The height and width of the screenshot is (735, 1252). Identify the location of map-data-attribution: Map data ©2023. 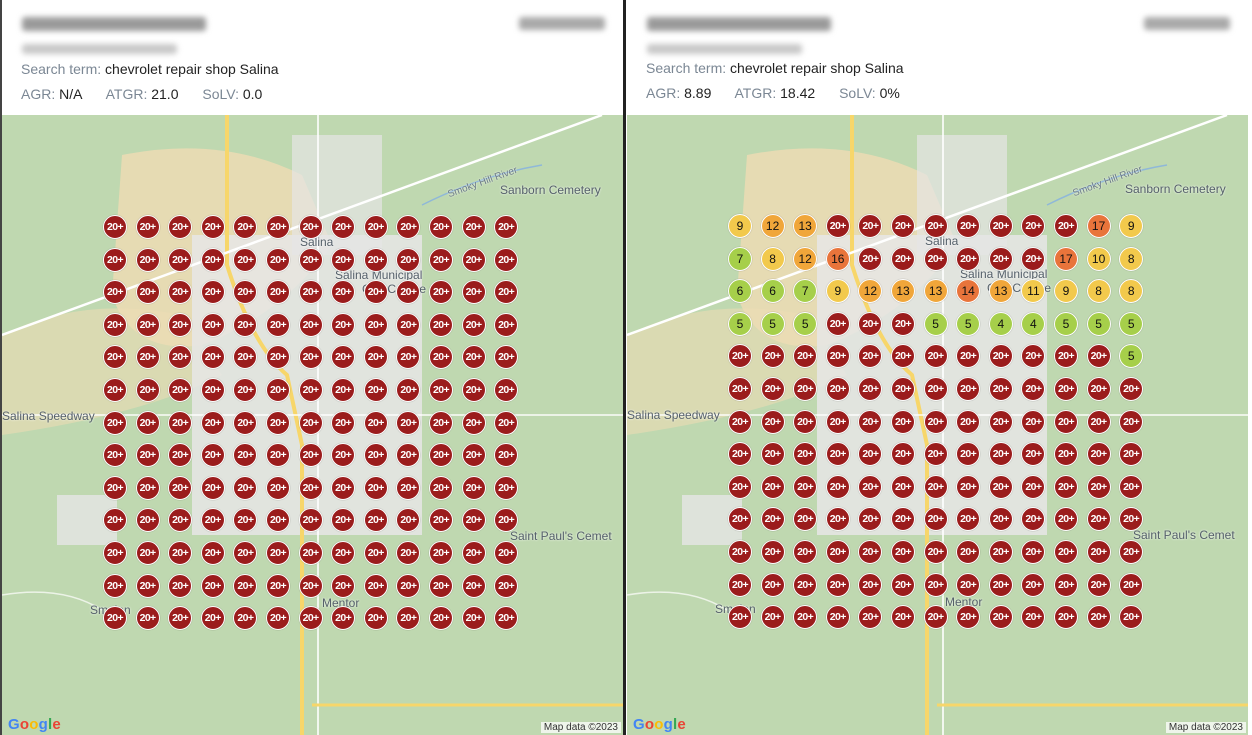
(1205, 727).